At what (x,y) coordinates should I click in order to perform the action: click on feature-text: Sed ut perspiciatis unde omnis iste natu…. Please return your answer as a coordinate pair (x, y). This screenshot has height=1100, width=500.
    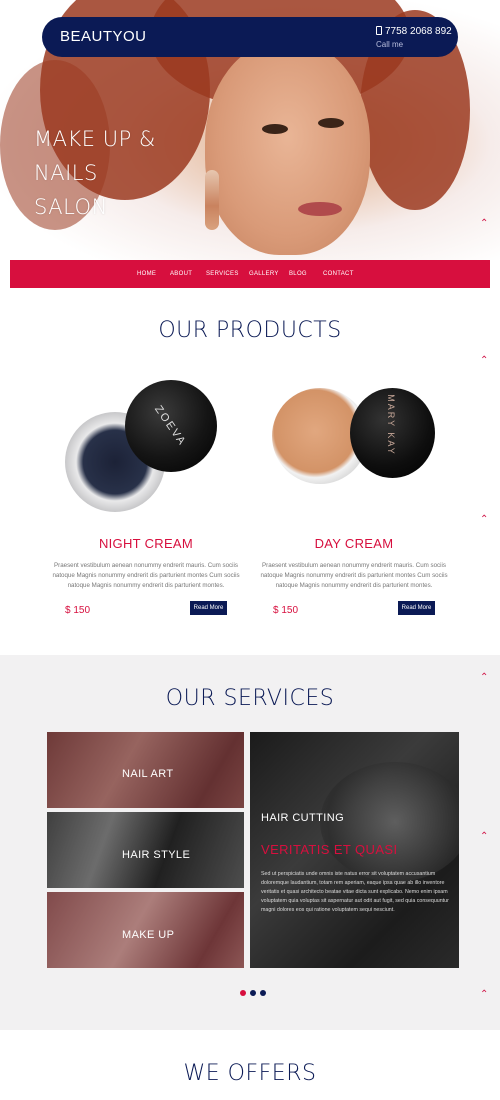
    Looking at the image, I should click on (355, 892).